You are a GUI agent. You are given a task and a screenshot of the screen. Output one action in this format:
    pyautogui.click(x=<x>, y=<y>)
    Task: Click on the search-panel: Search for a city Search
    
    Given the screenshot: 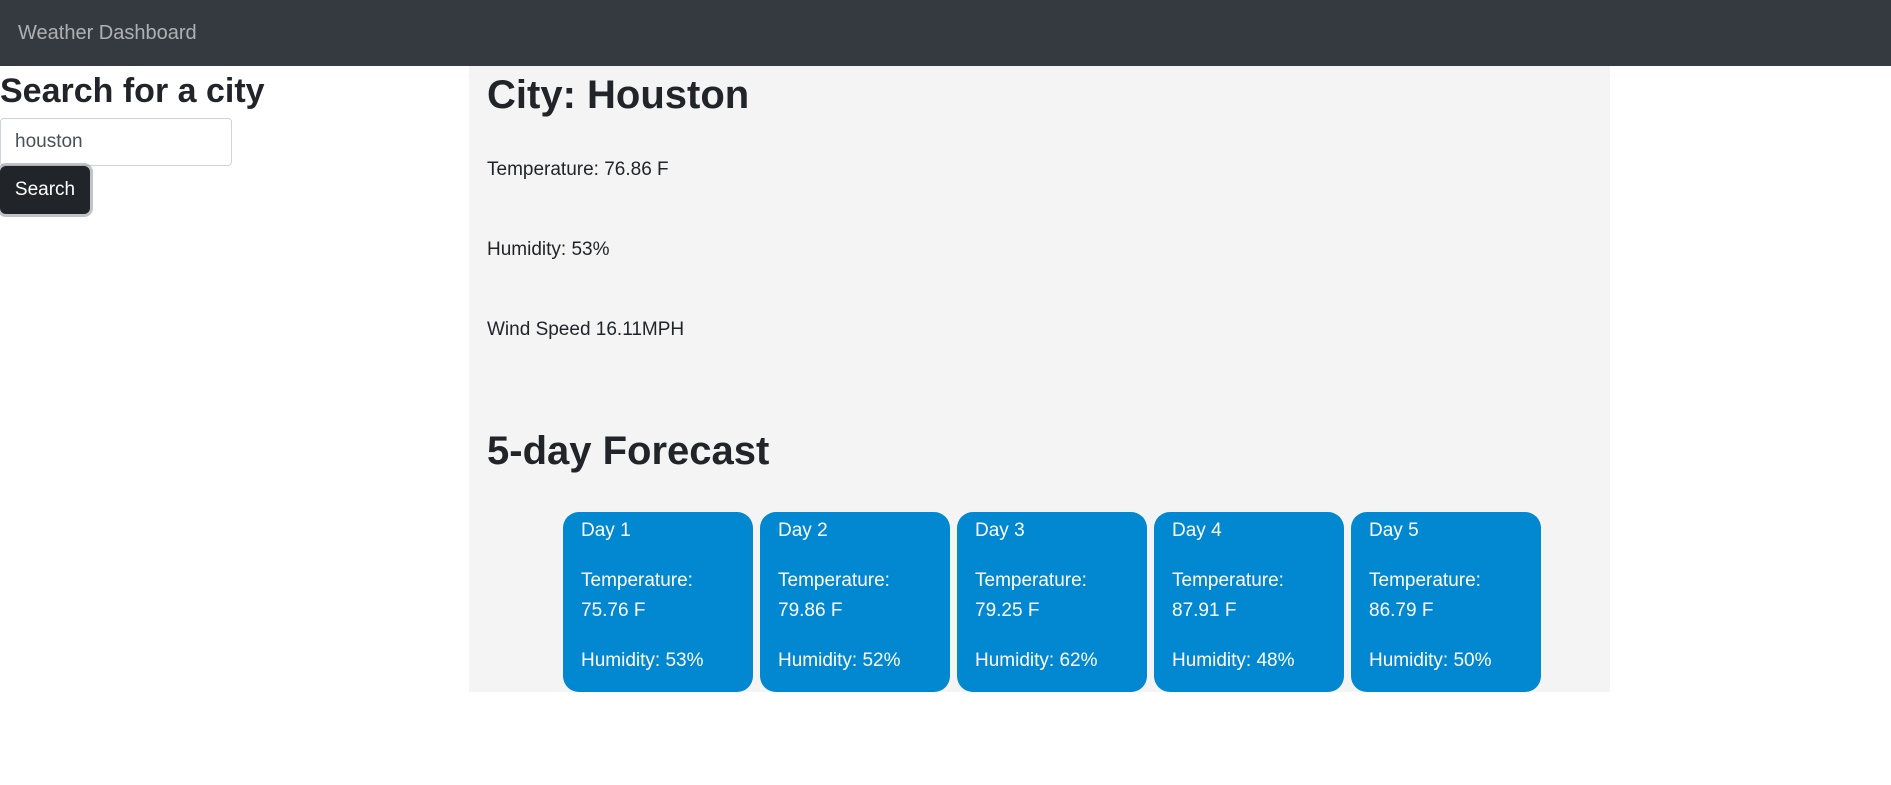 What is the action you would take?
    pyautogui.click(x=200, y=140)
    